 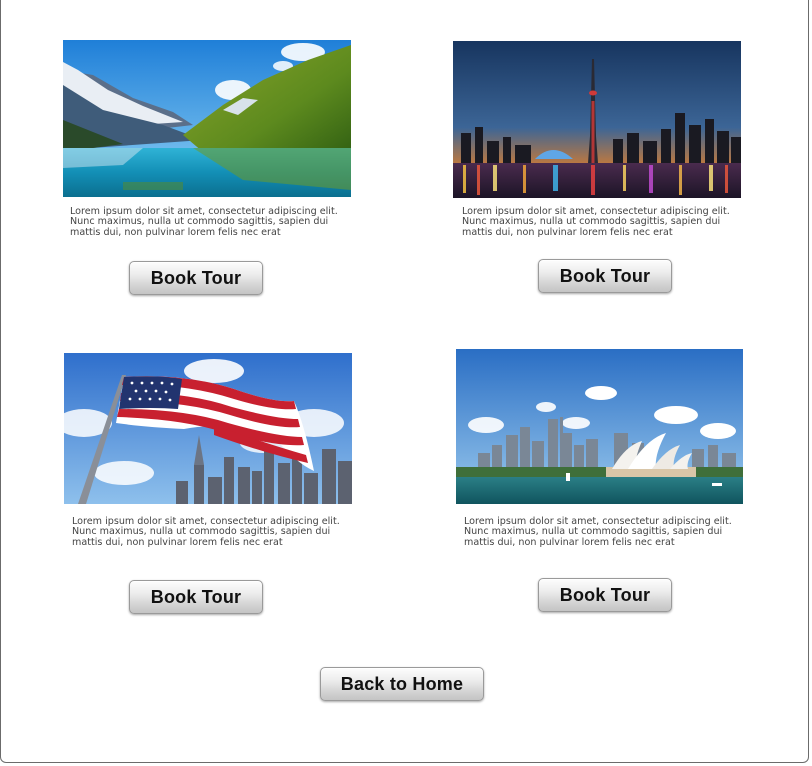 I want to click on tour-image-harbour-opera-house, so click(x=599, y=426).